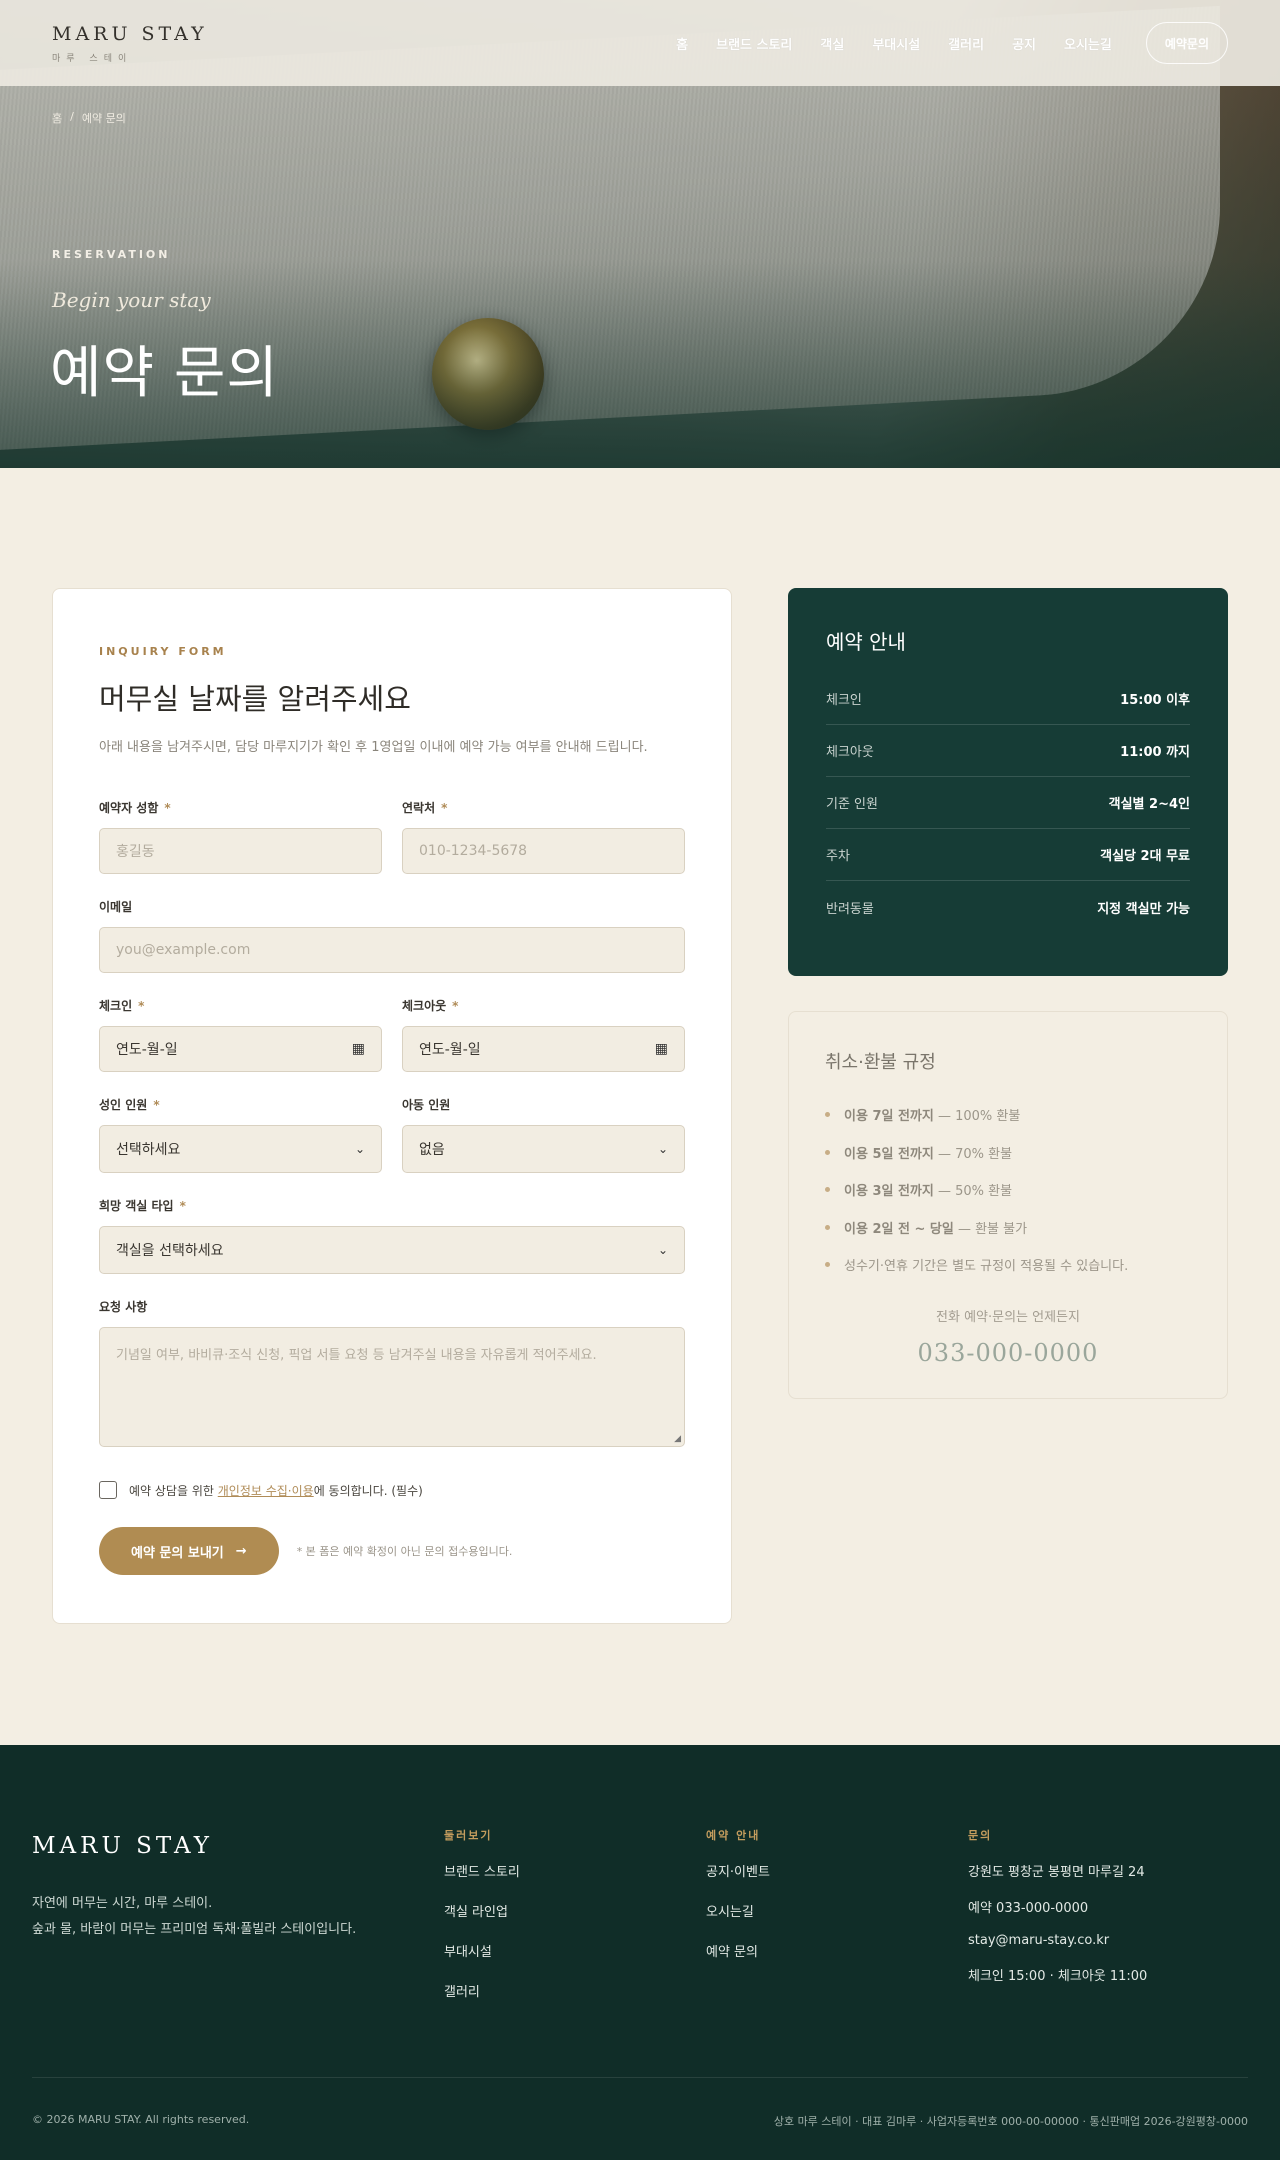  I want to click on email-input: you@example.com, so click(392, 950).